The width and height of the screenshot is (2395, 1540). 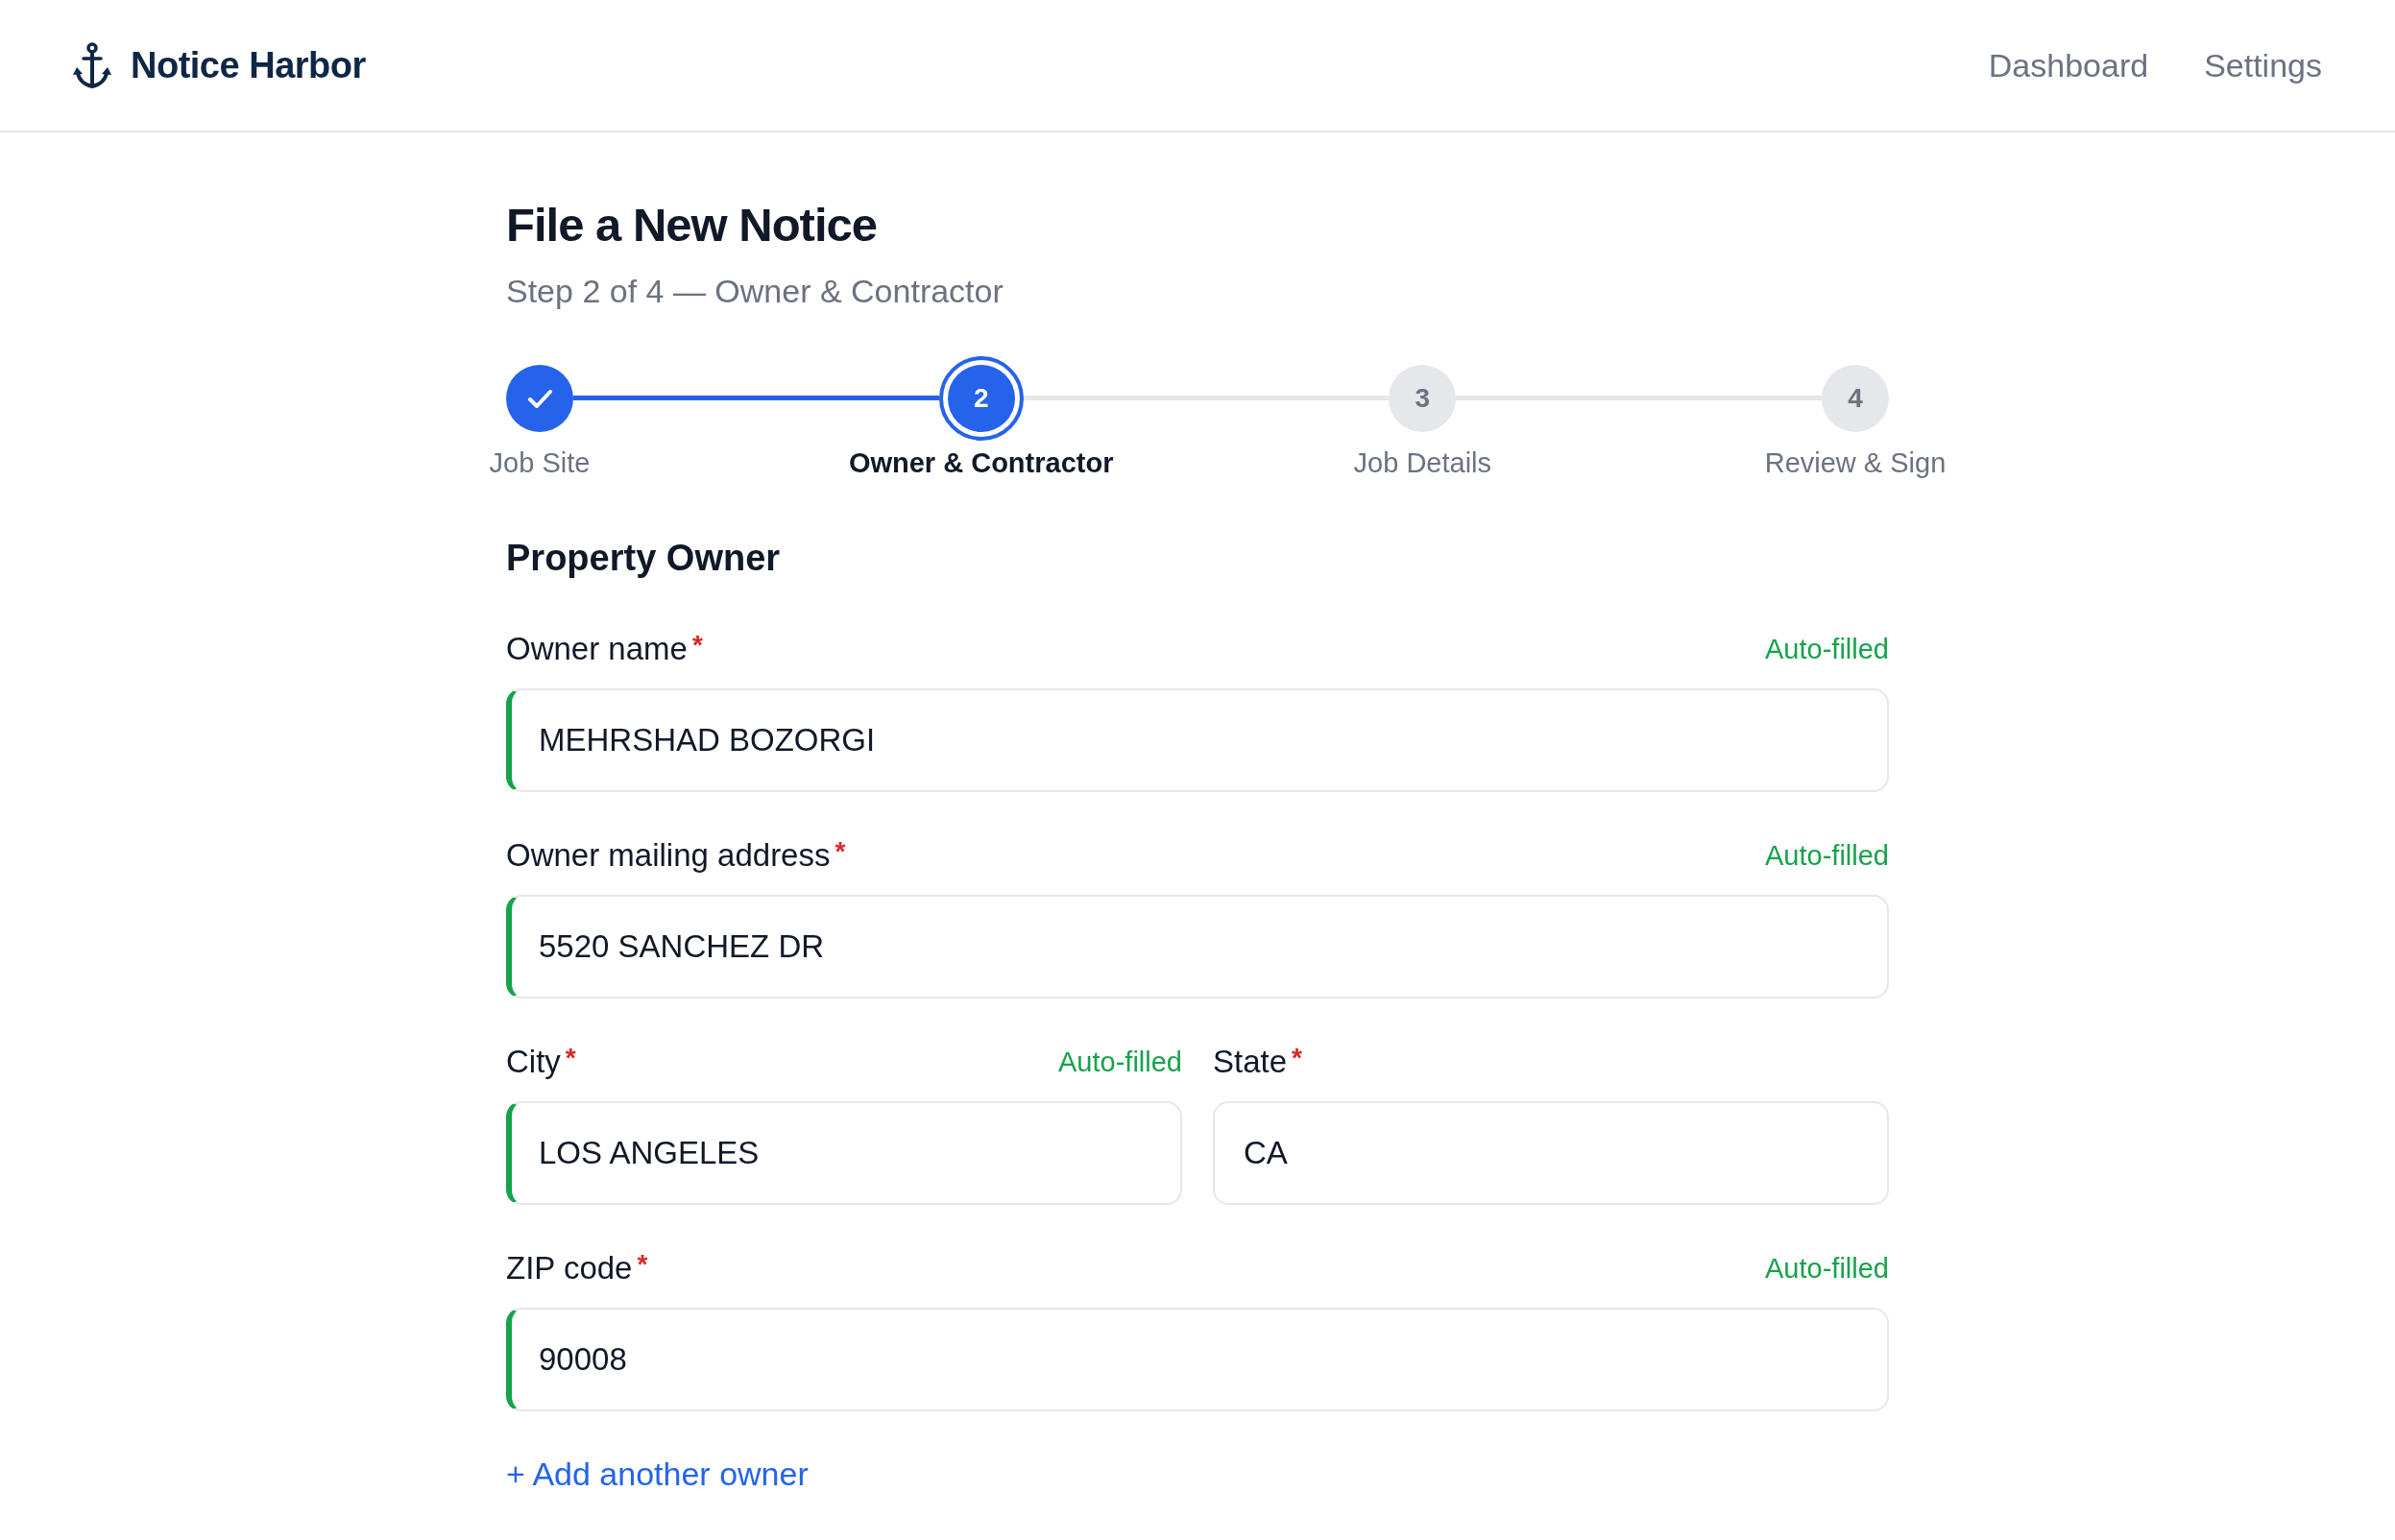 What do you see at coordinates (692, 225) in the screenshot?
I see `page-title: File a New Notice` at bounding box center [692, 225].